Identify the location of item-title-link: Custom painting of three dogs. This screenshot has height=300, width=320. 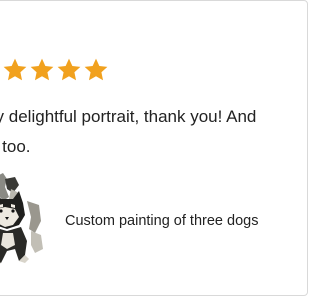
(161, 221).